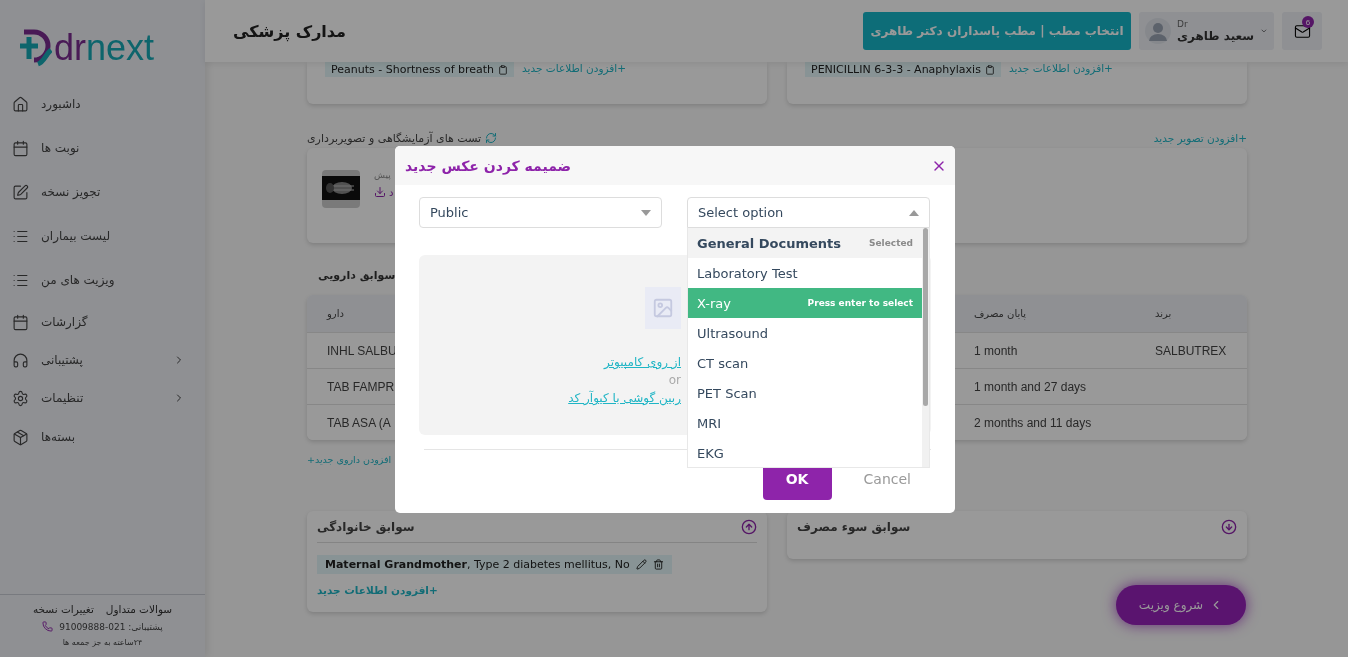 Image resolution: width=1348 pixels, height=657 pixels. What do you see at coordinates (102, 192) in the screenshot?
I see `nav-item: تجویز نسخه` at bounding box center [102, 192].